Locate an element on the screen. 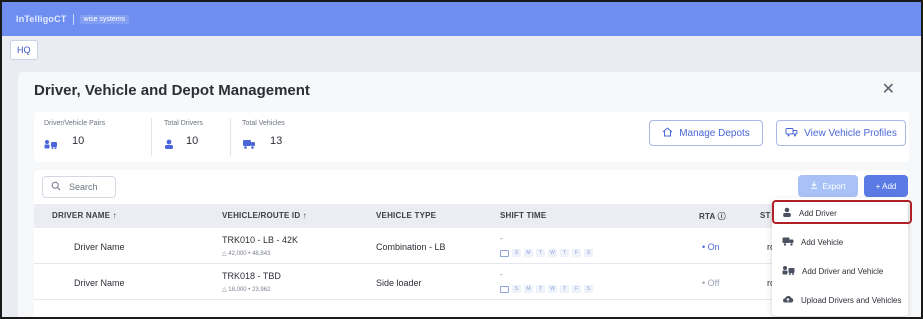 The width and height of the screenshot is (923, 319). vehicle-capacity: △ 42,000 • 48,843 is located at coordinates (246, 254).